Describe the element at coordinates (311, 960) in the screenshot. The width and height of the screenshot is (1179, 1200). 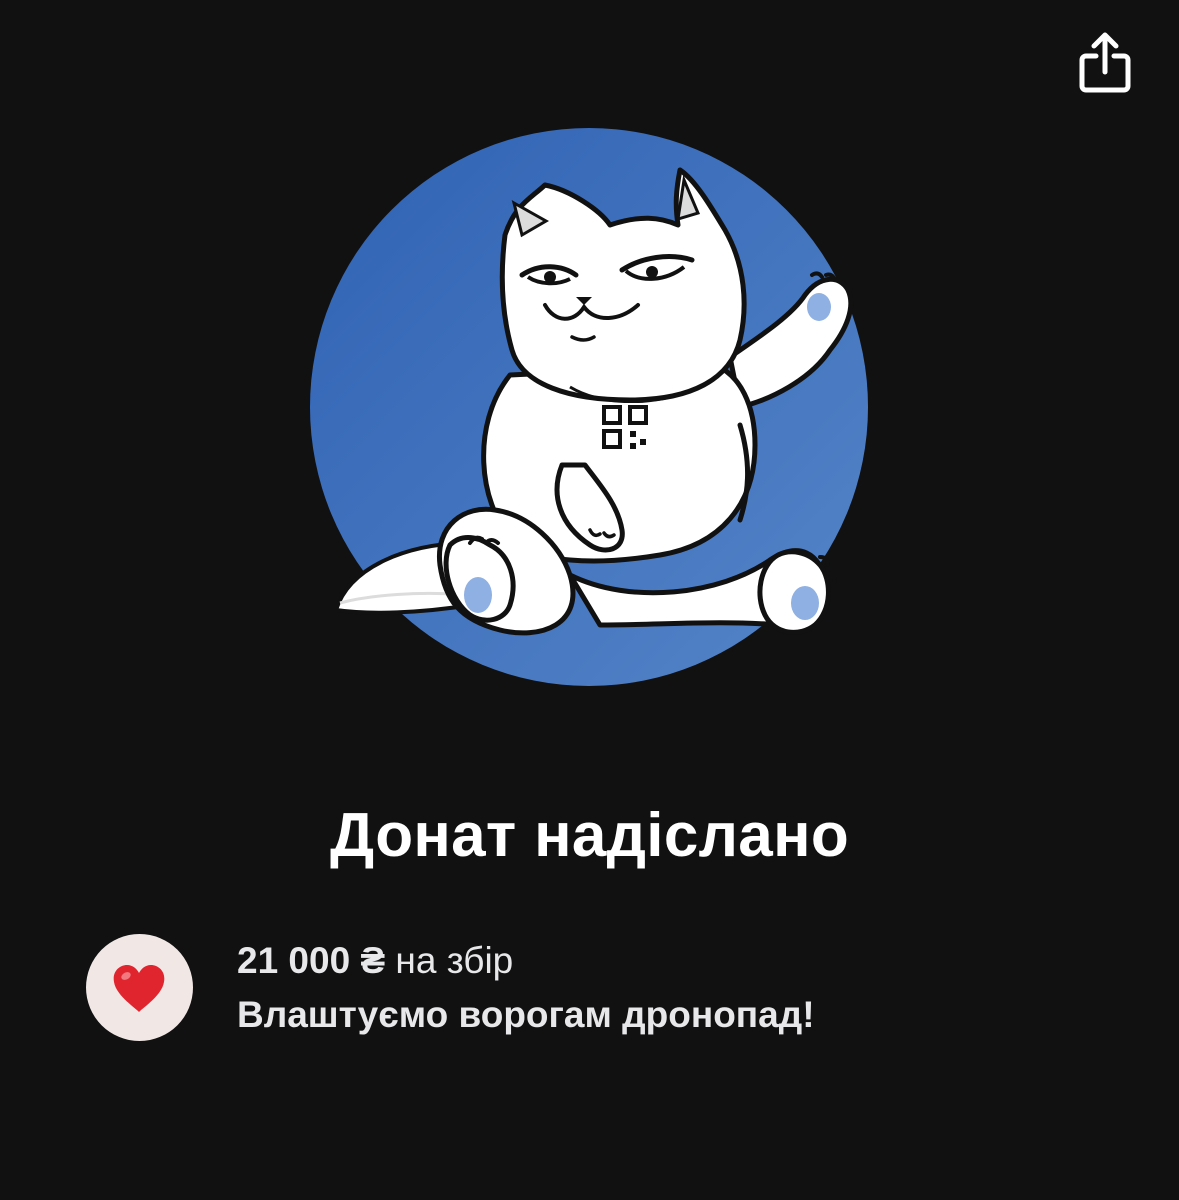
I see `donation-amount: 21 000 ₴` at that location.